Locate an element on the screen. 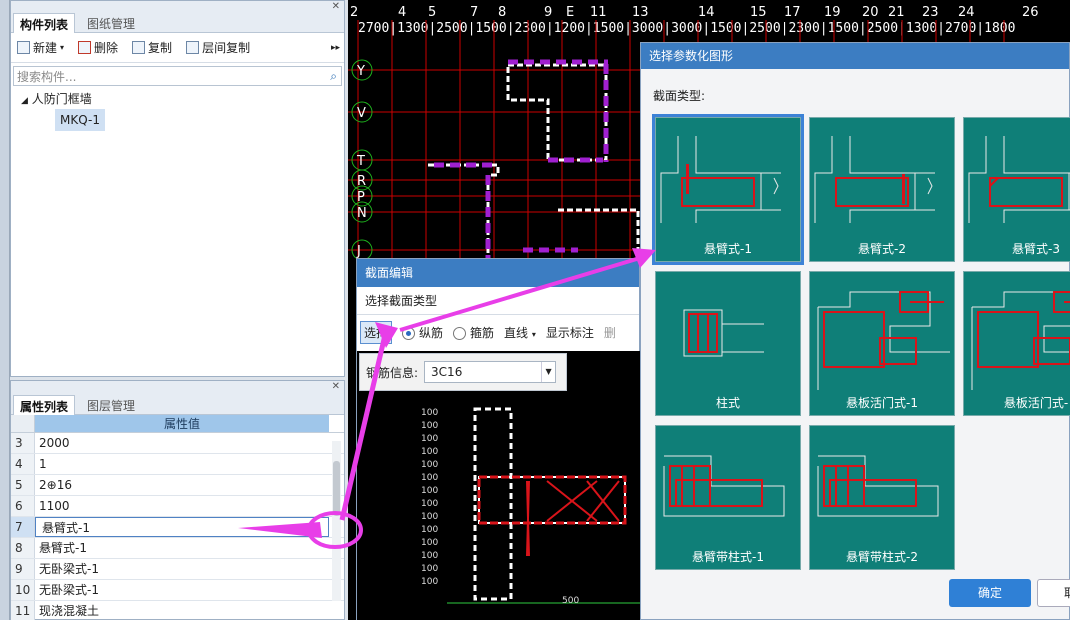 The width and height of the screenshot is (1070, 620). new-button: 新建 ▾ is located at coordinates (40, 47).